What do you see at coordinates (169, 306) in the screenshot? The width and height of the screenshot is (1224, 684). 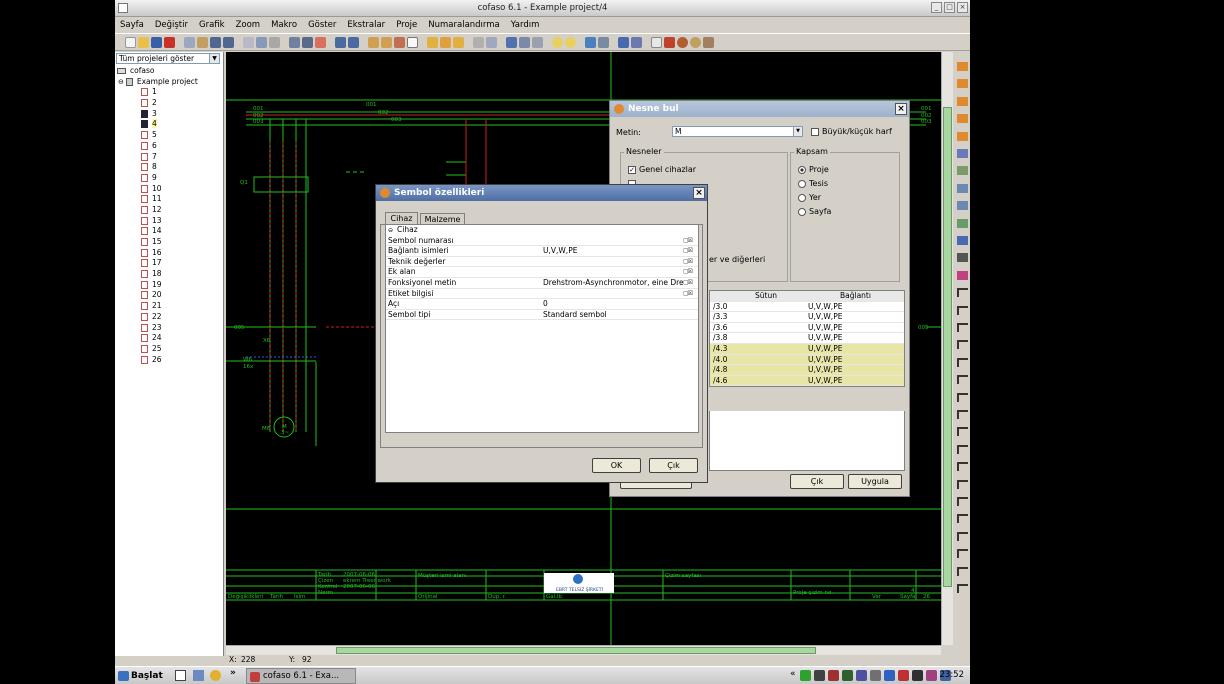 I see `tree-page-21: 21` at bounding box center [169, 306].